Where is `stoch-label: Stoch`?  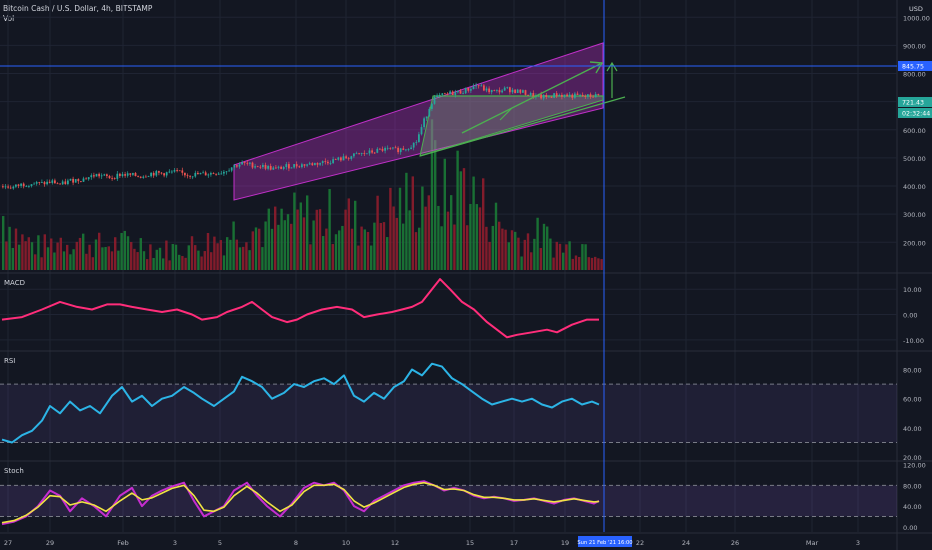
stoch-label: Stoch is located at coordinates (14, 471).